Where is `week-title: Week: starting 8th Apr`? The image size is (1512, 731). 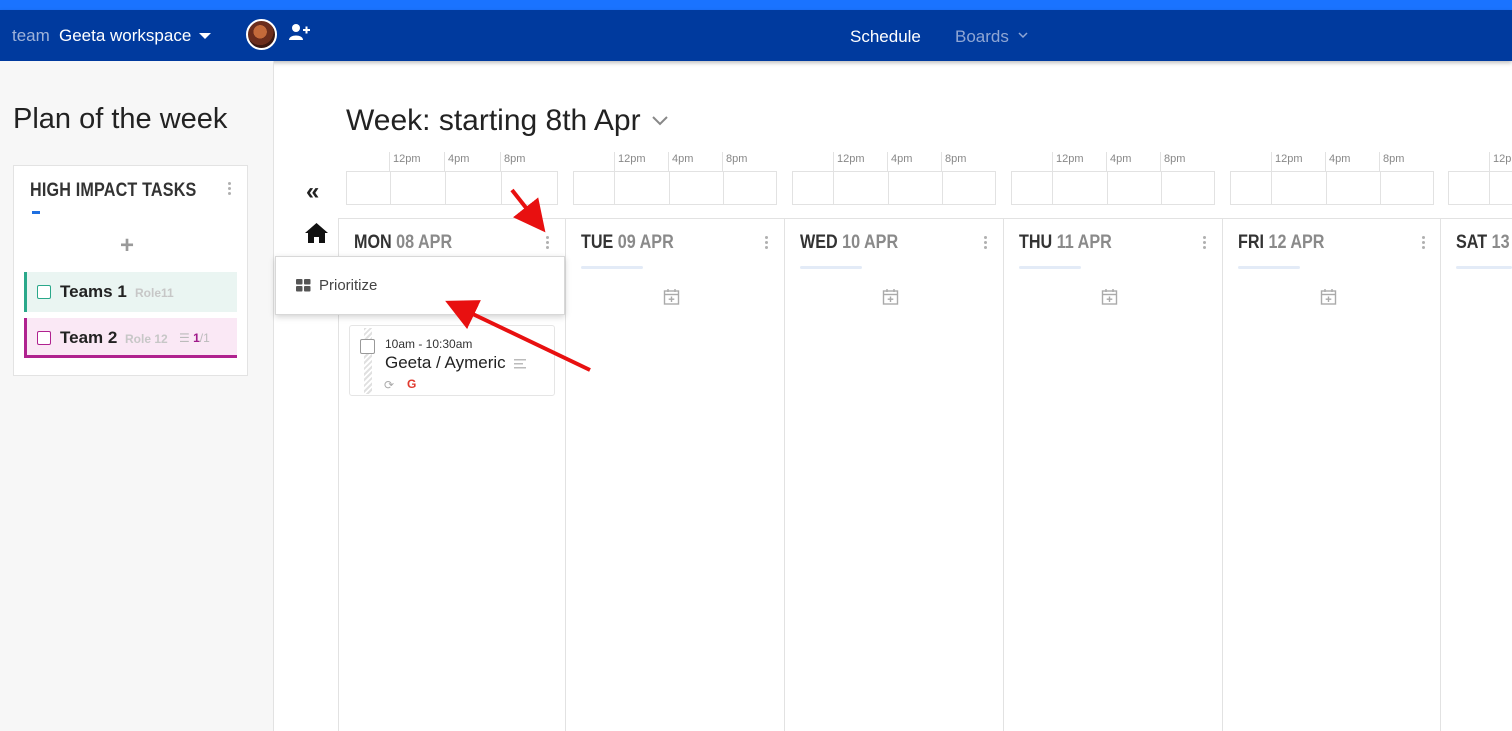
week-title: Week: starting 8th Apr is located at coordinates (493, 121).